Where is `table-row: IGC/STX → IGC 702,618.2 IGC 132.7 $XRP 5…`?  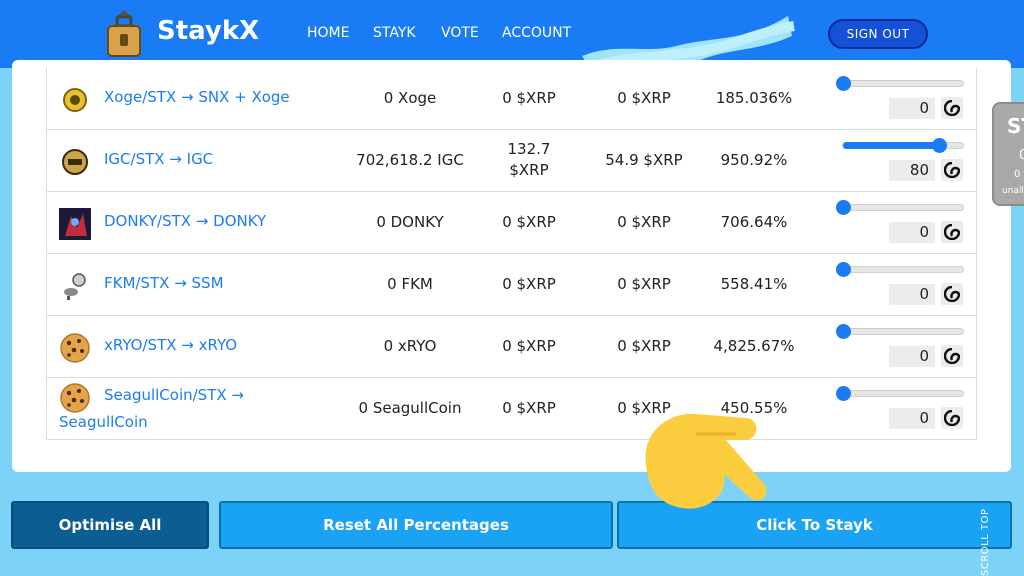 table-row: IGC/STX → IGC 702,618.2 IGC 132.7 $XRP 5… is located at coordinates (511, 161).